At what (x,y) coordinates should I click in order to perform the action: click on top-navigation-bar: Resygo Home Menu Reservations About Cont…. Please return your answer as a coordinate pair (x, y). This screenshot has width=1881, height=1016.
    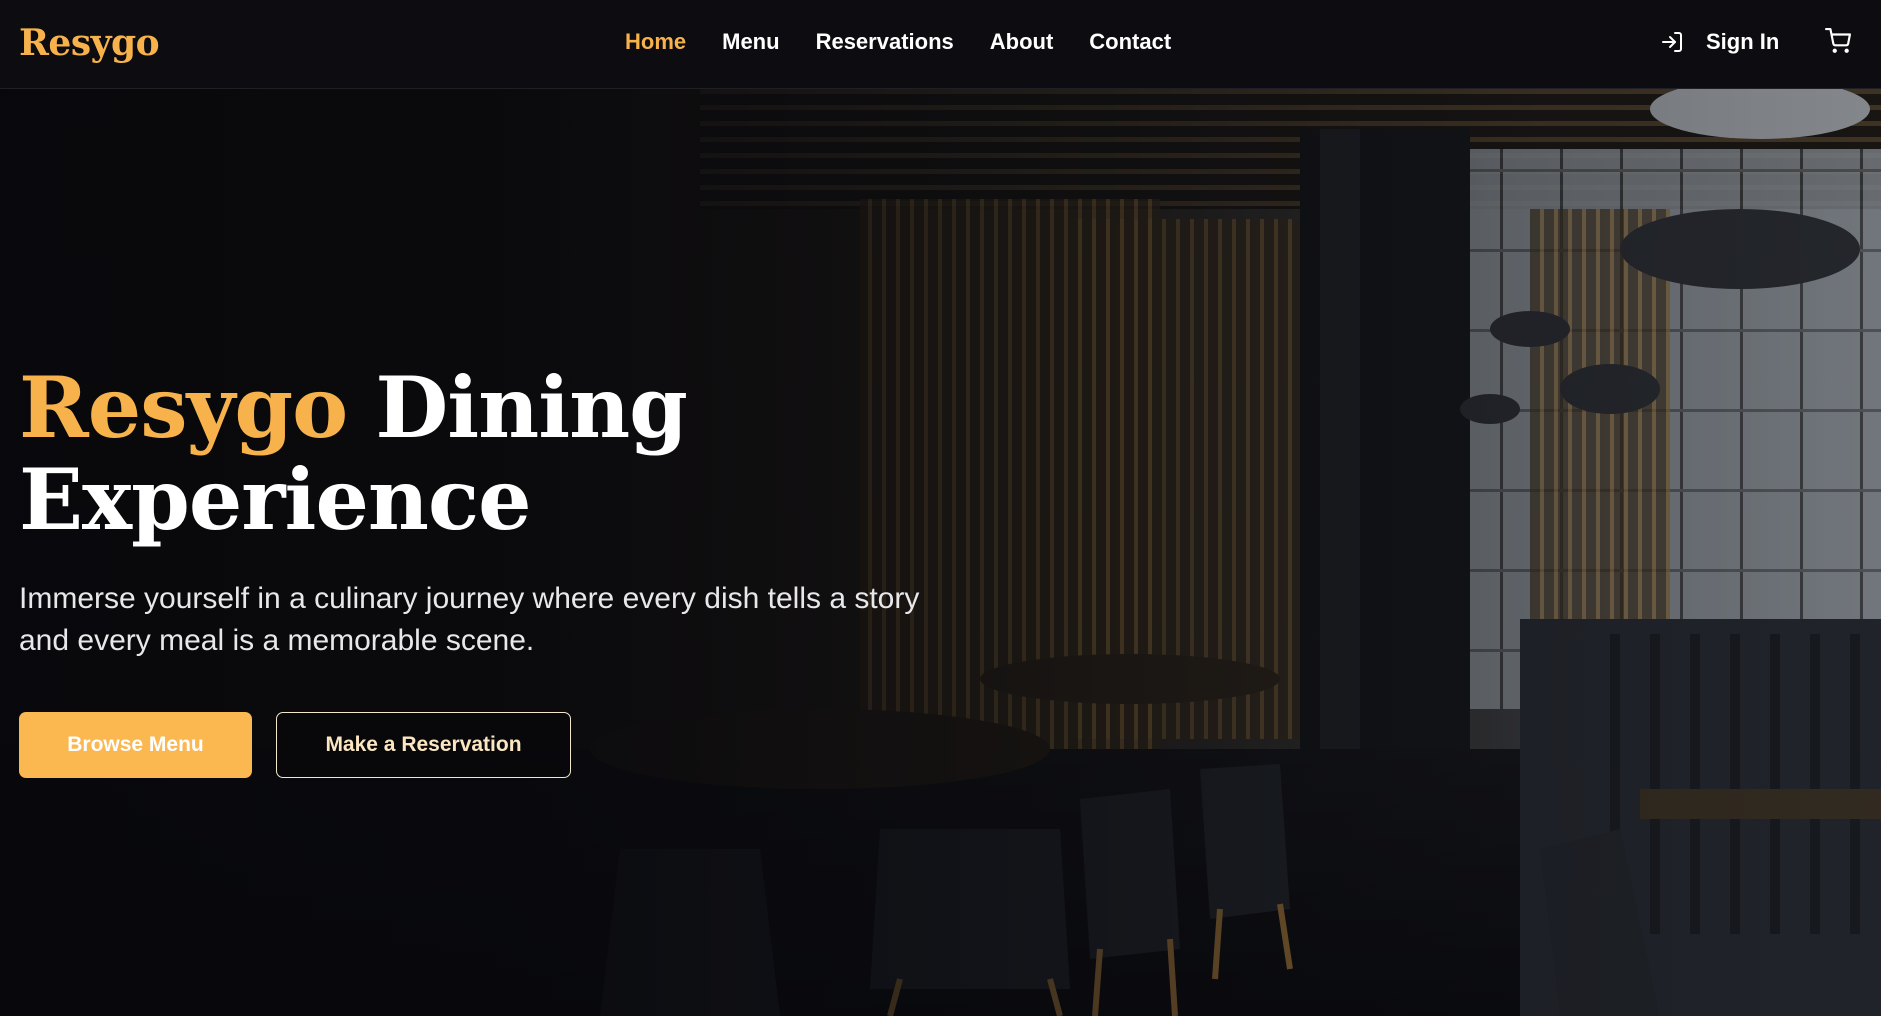
    Looking at the image, I should click on (940, 44).